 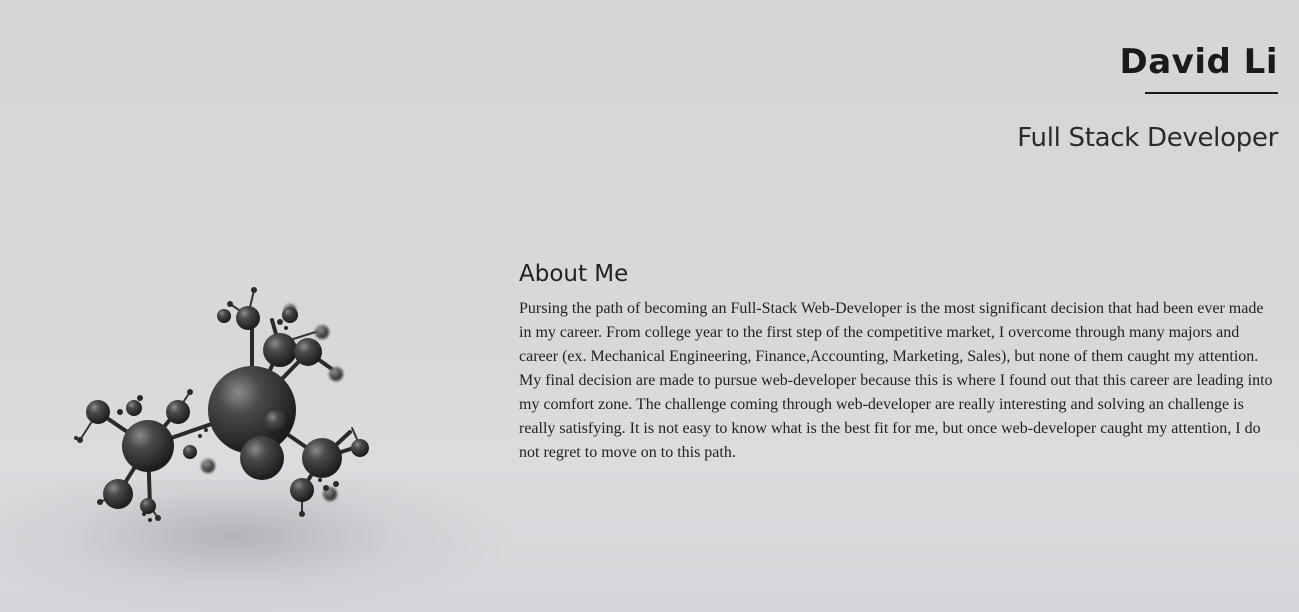 I want to click on title-underline, so click(x=1211, y=93).